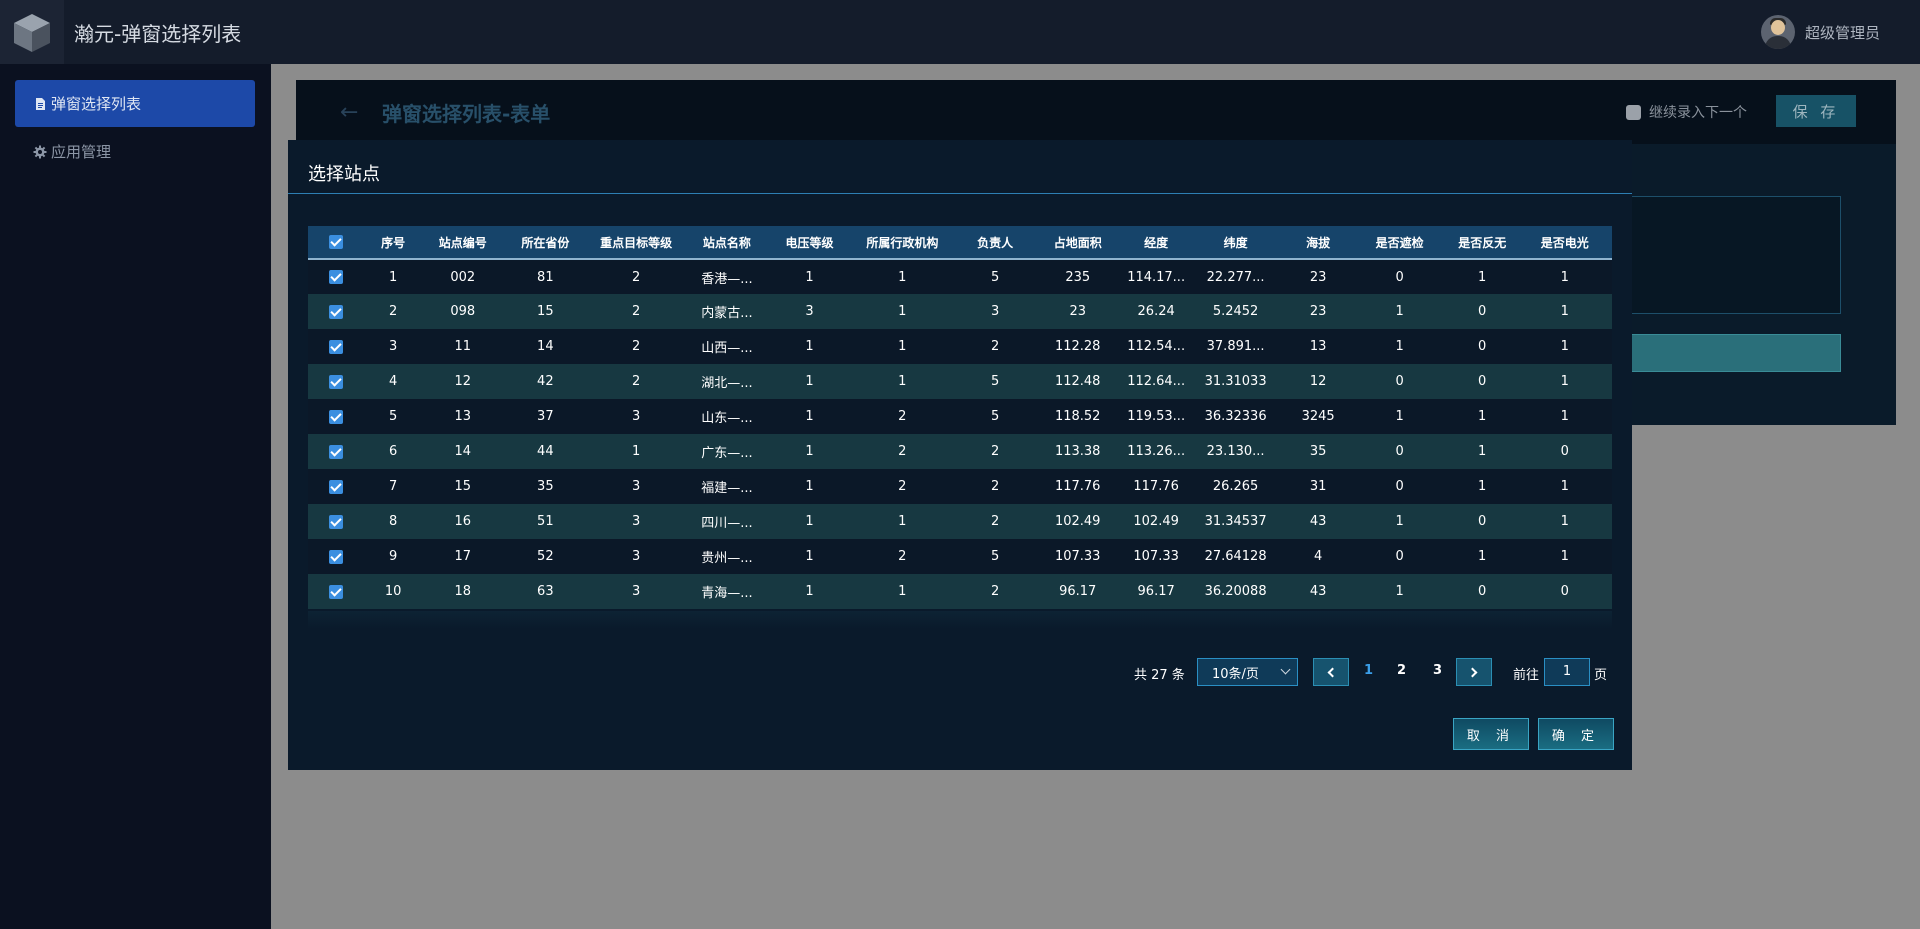  Describe the element at coordinates (545, 346) in the screenshot. I see `table-cell: 14` at that location.